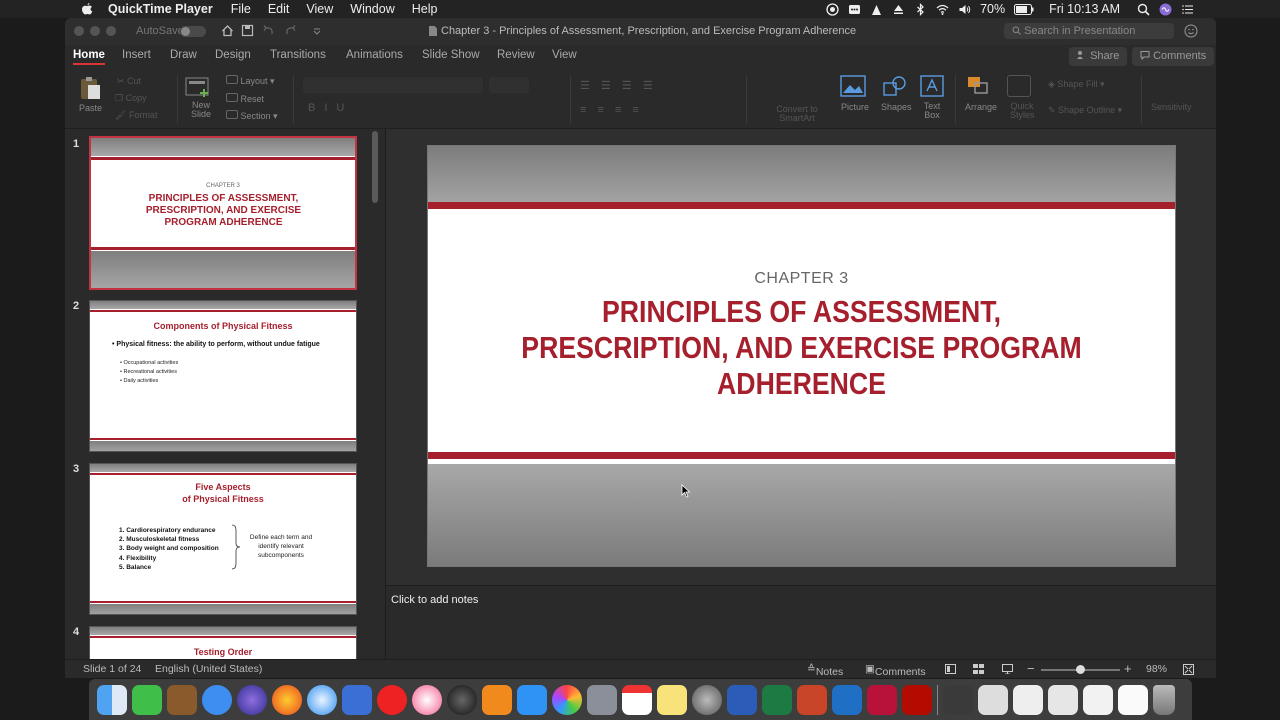 The image size is (1280, 720). Describe the element at coordinates (290, 30) in the screenshot. I see `redo-icon` at that location.